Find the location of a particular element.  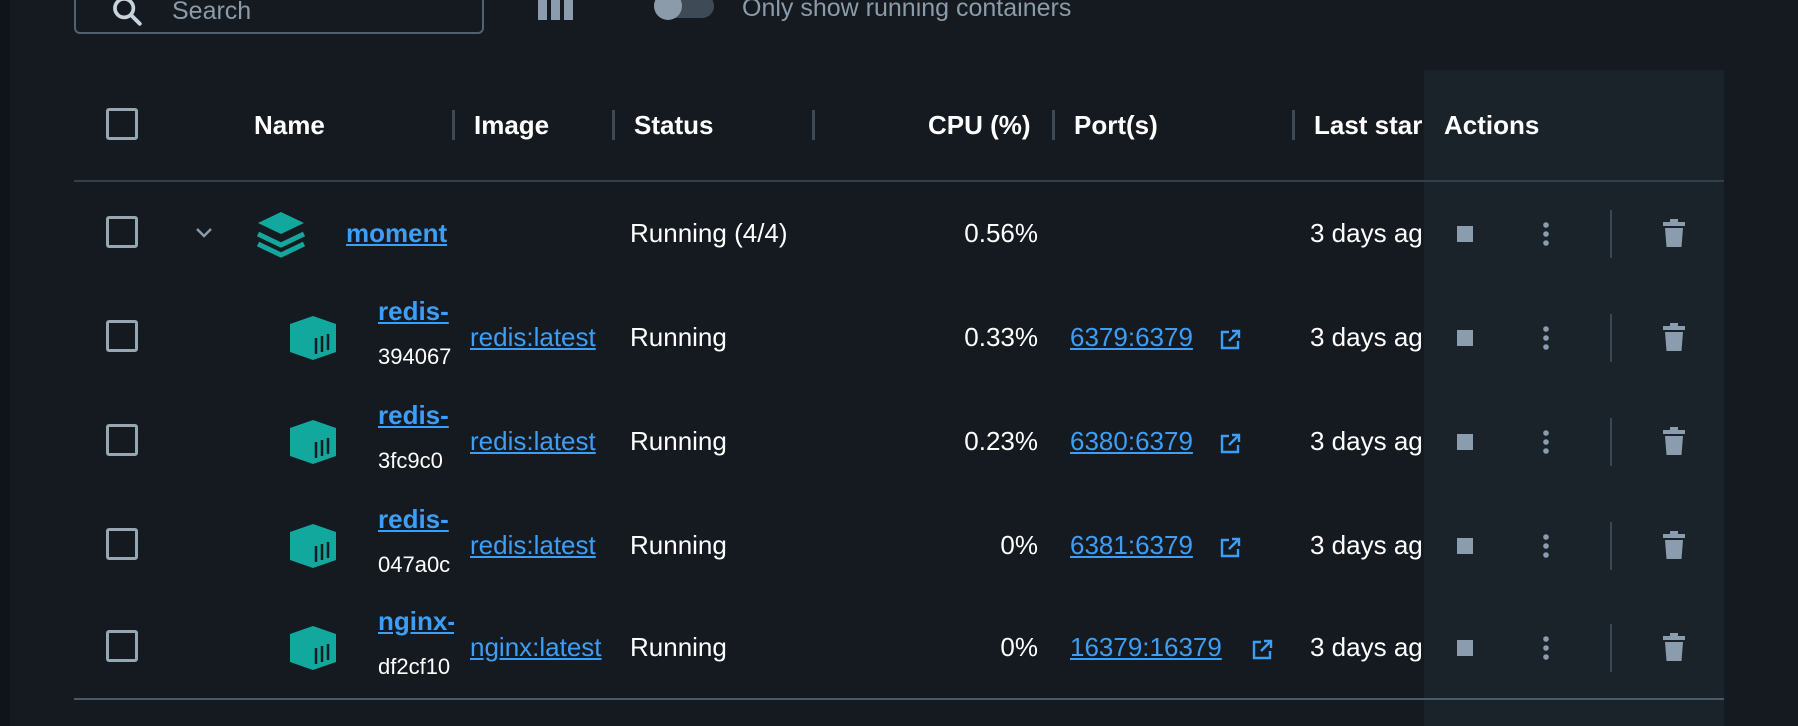

port-link: 6379:6379 is located at coordinates (1131, 337).